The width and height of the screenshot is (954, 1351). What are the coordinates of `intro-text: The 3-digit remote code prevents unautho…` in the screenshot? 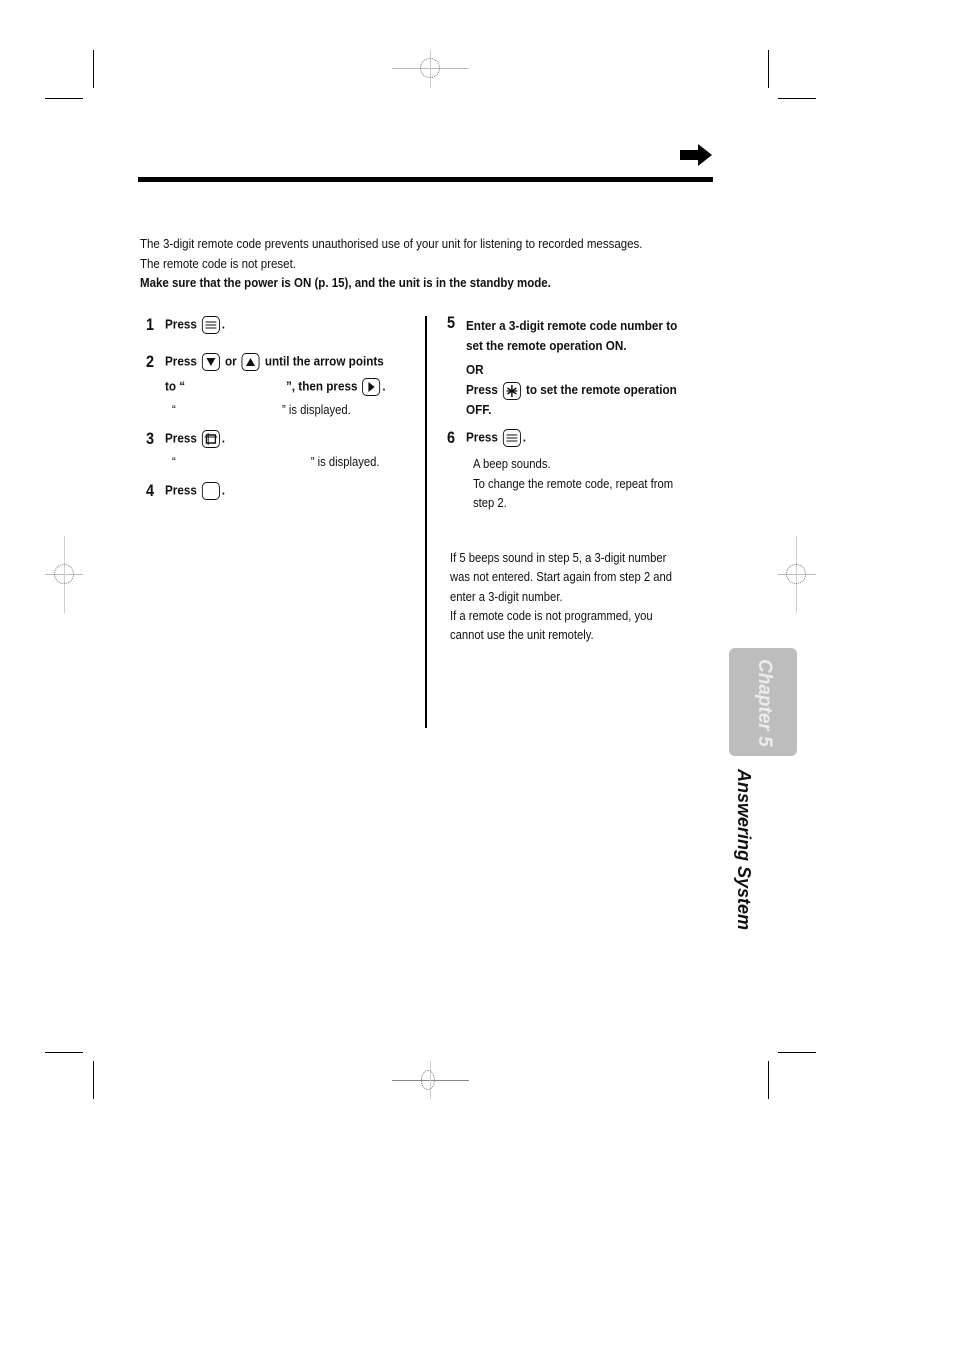 It's located at (407, 264).